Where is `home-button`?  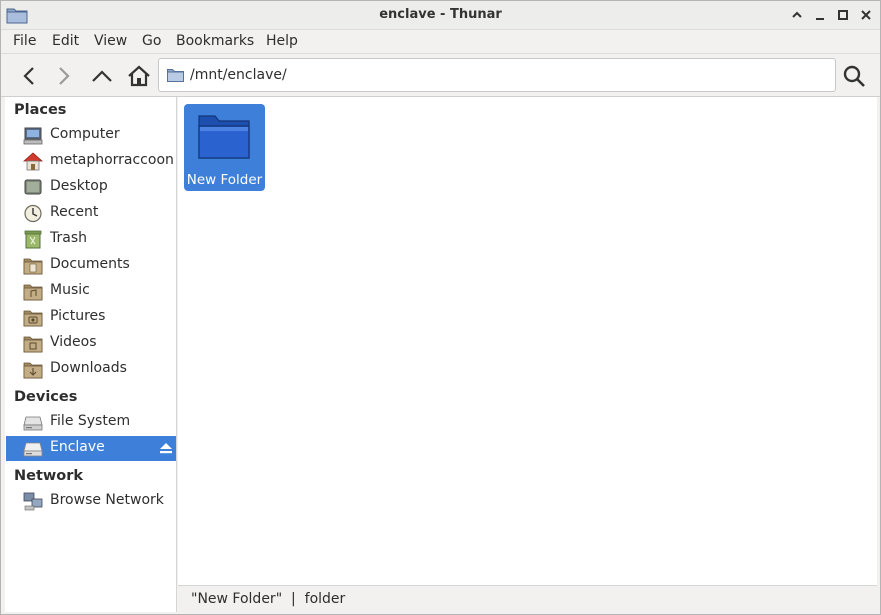 home-button is located at coordinates (139, 76).